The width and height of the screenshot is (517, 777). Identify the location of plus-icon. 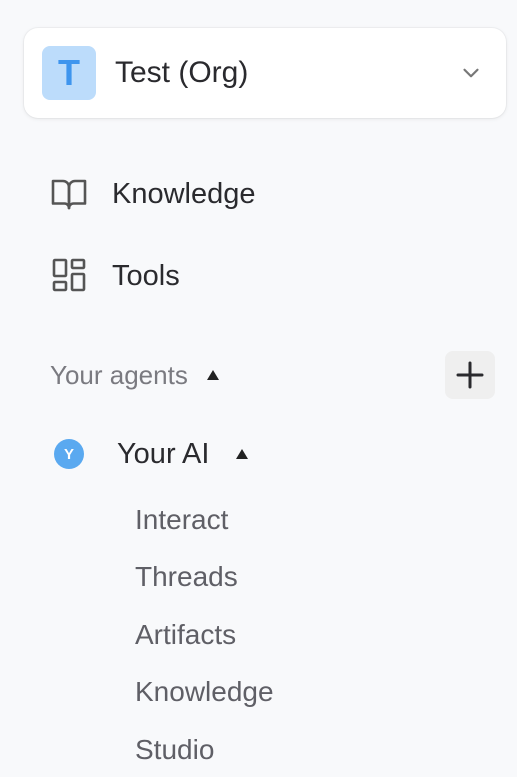
(470, 375).